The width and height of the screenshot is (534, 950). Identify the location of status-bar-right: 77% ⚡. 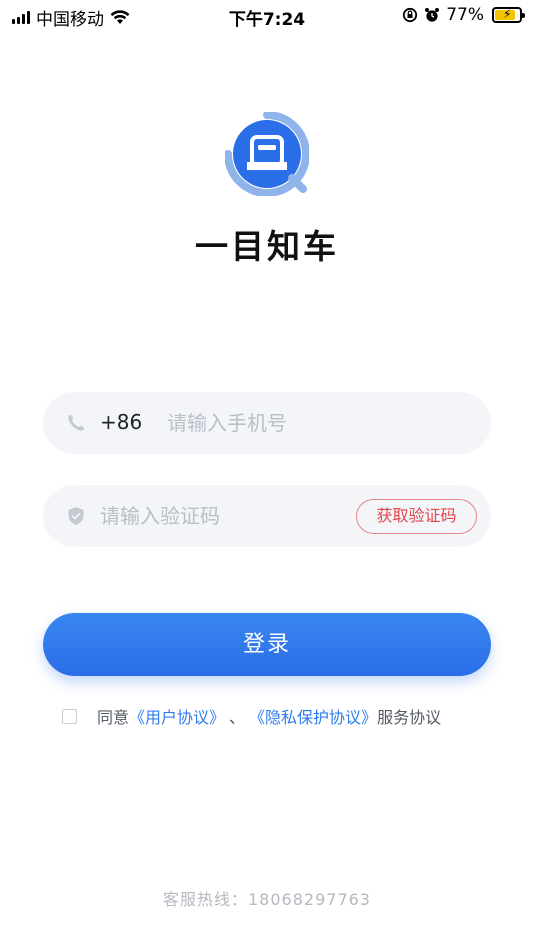
(463, 15).